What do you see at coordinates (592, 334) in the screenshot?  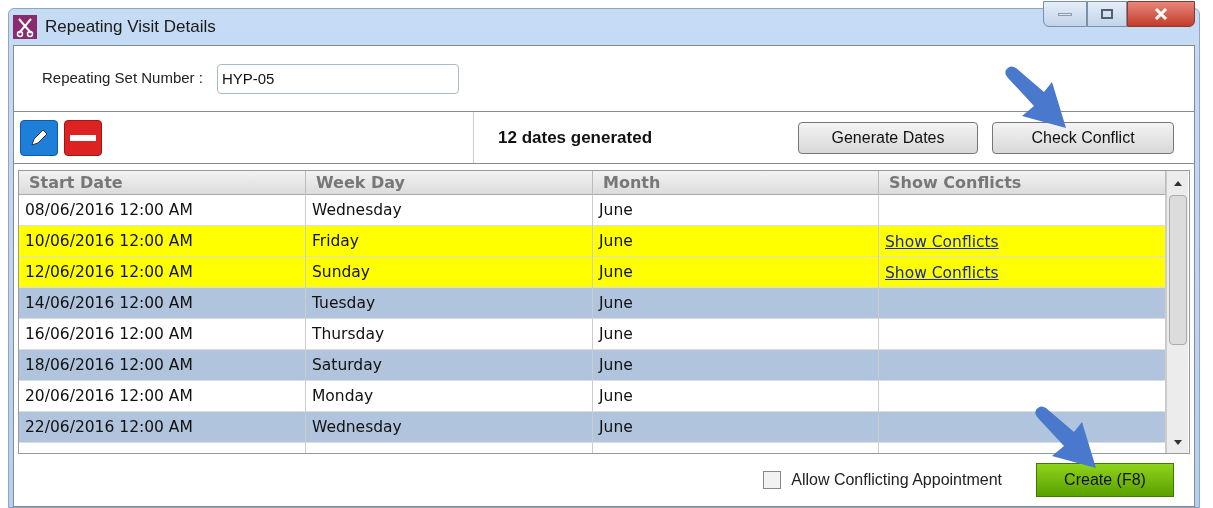 I see `table-row: 16/06/2016 12:00 AM Thursday June` at bounding box center [592, 334].